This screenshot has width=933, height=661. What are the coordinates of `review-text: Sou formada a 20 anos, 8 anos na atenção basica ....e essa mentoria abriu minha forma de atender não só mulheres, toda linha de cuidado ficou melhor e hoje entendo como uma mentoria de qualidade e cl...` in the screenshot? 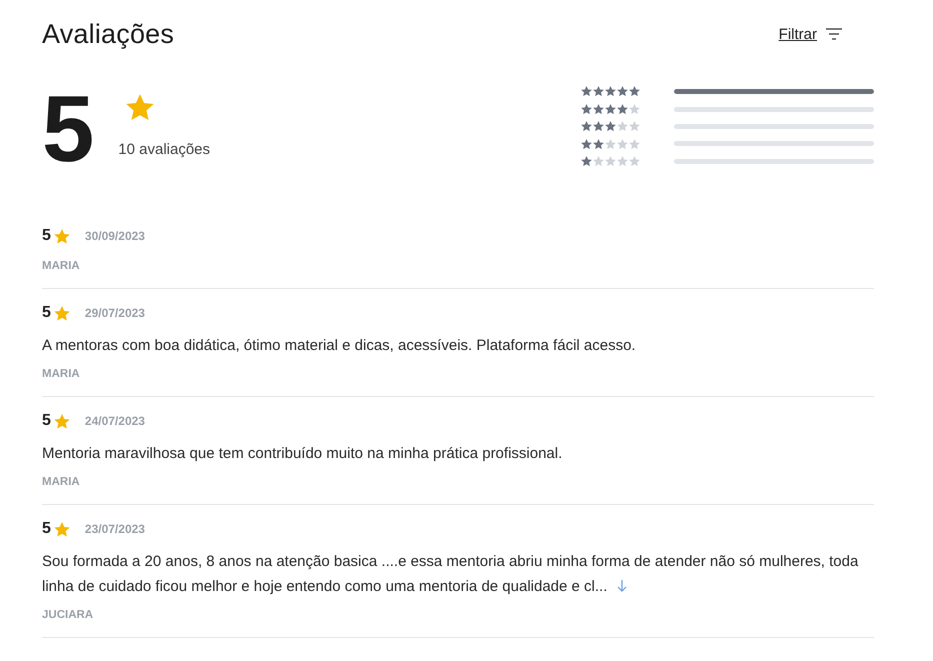 It's located at (451, 574).